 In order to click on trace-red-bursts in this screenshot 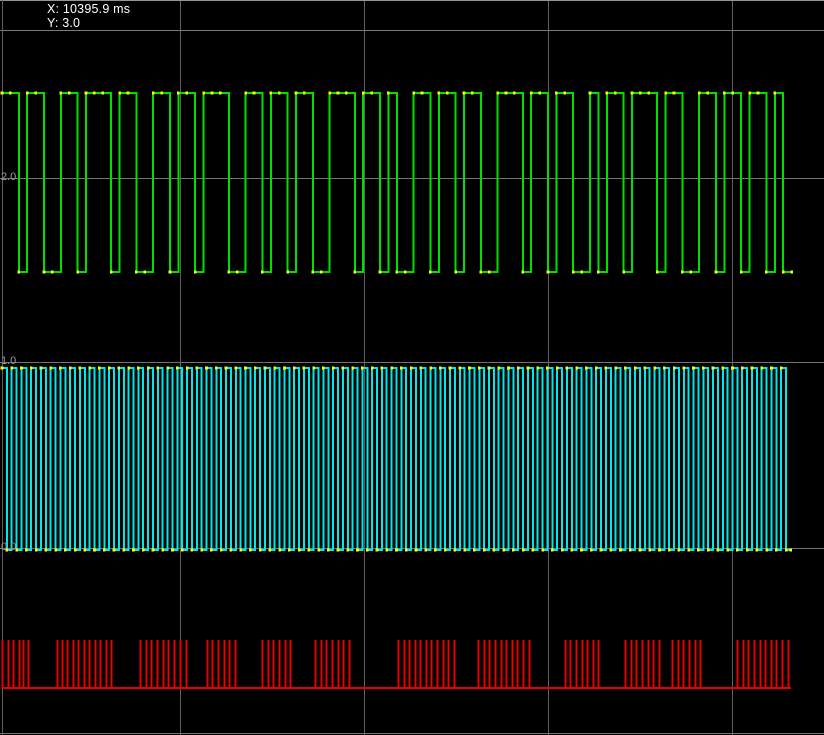, I will do `click(396, 664)`.